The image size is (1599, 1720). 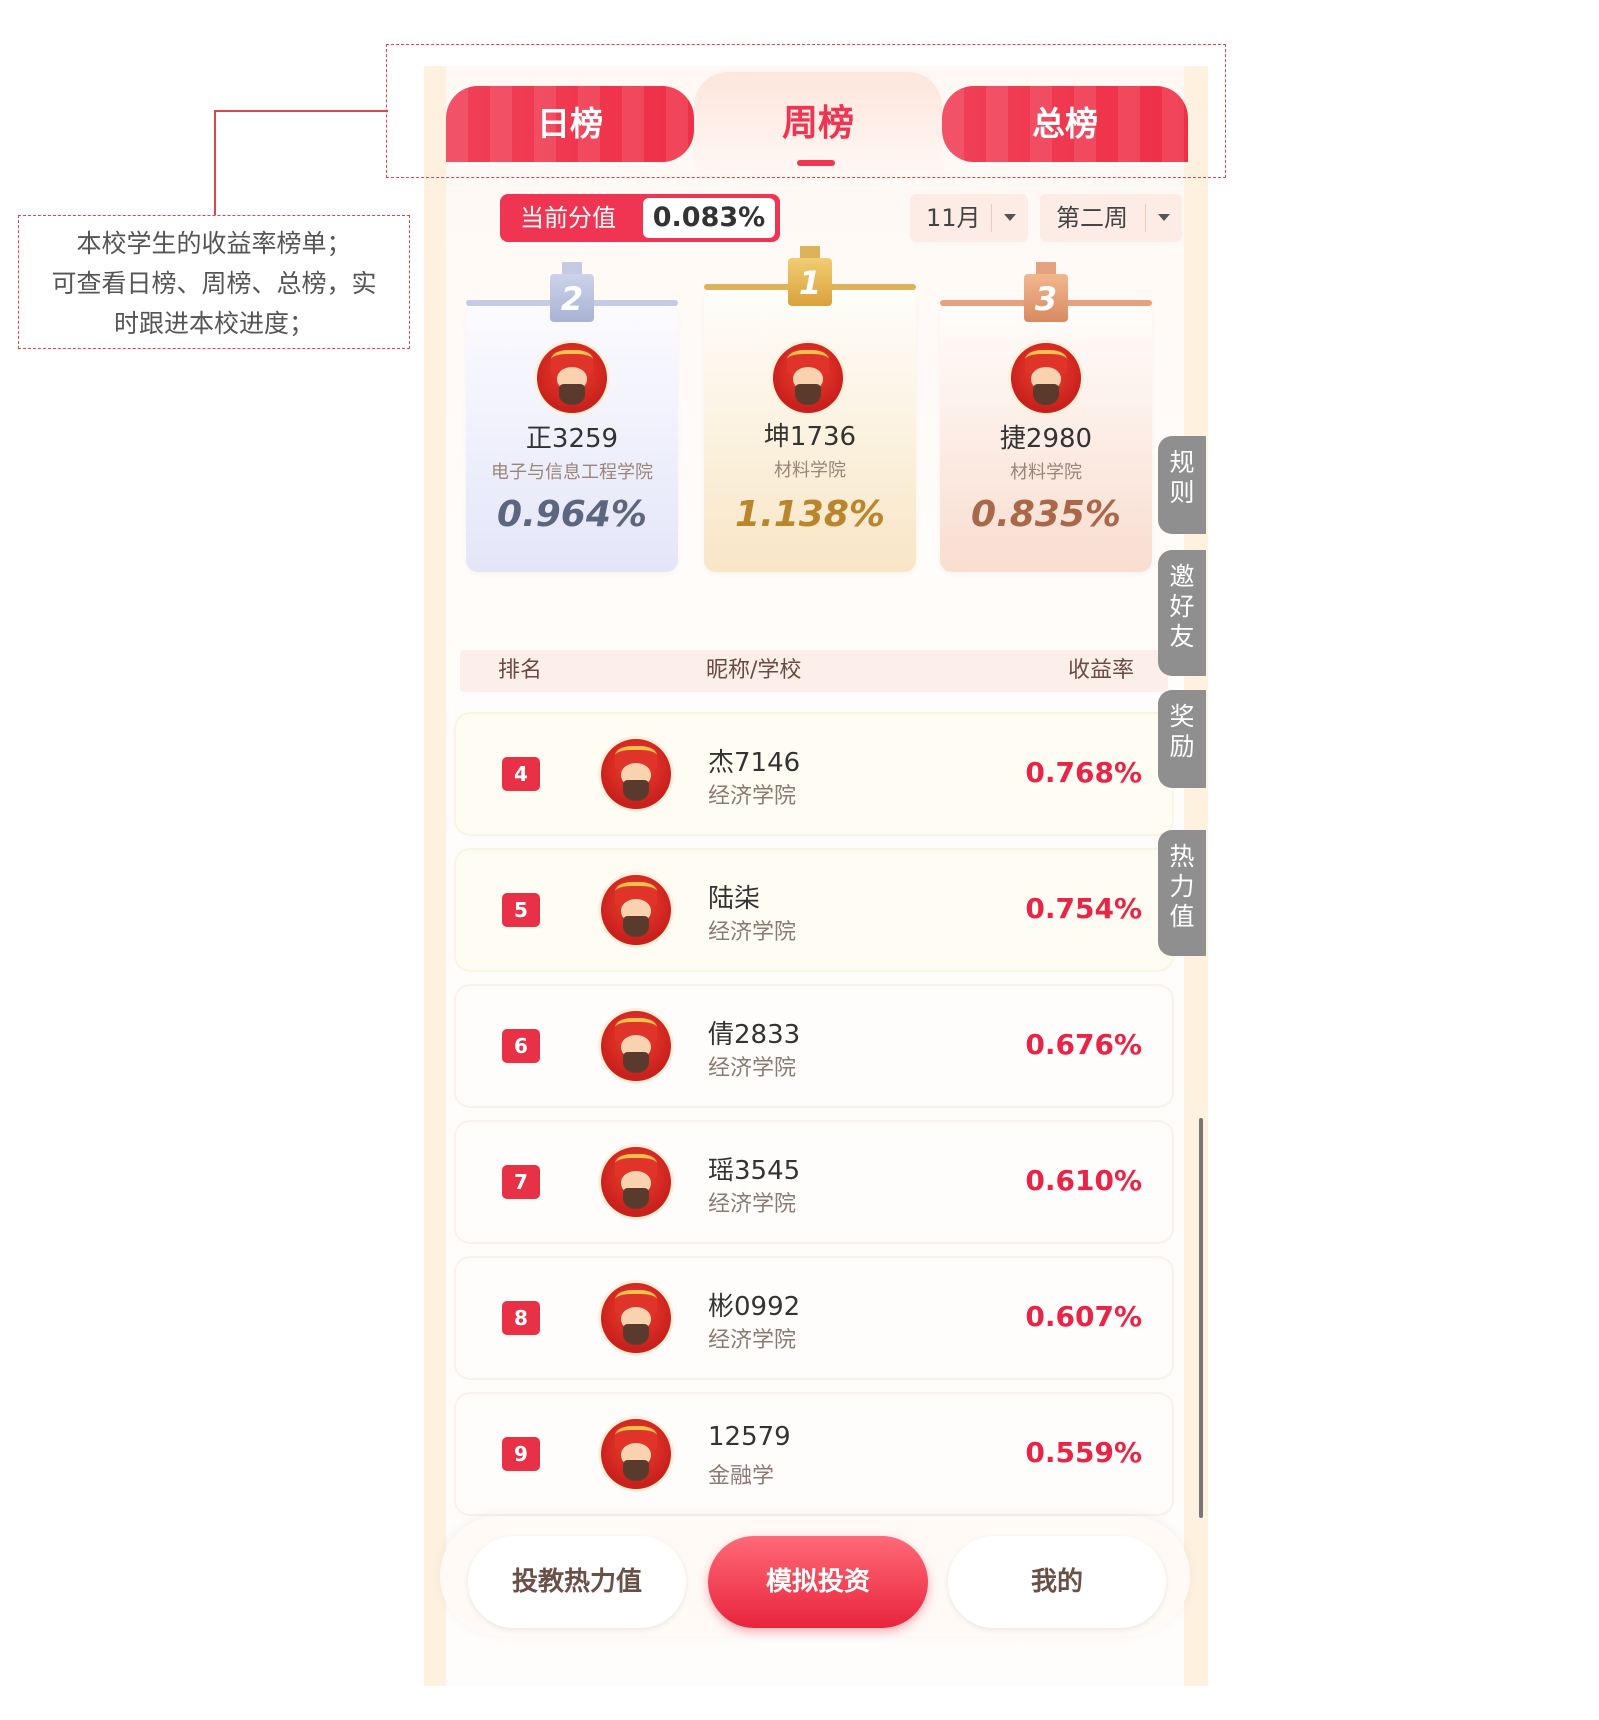 I want to click on row-name: 瑶3545, so click(x=754, y=1171).